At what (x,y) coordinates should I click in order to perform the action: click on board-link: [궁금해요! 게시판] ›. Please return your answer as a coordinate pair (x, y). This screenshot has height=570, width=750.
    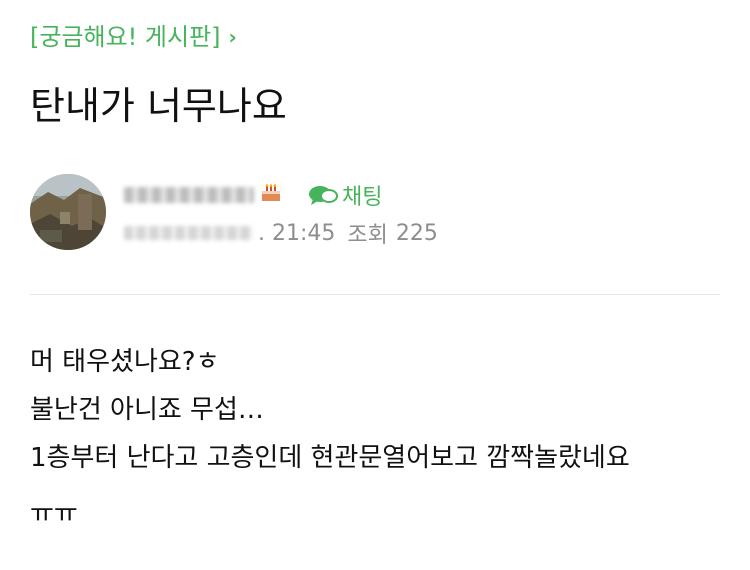
    Looking at the image, I should click on (133, 37).